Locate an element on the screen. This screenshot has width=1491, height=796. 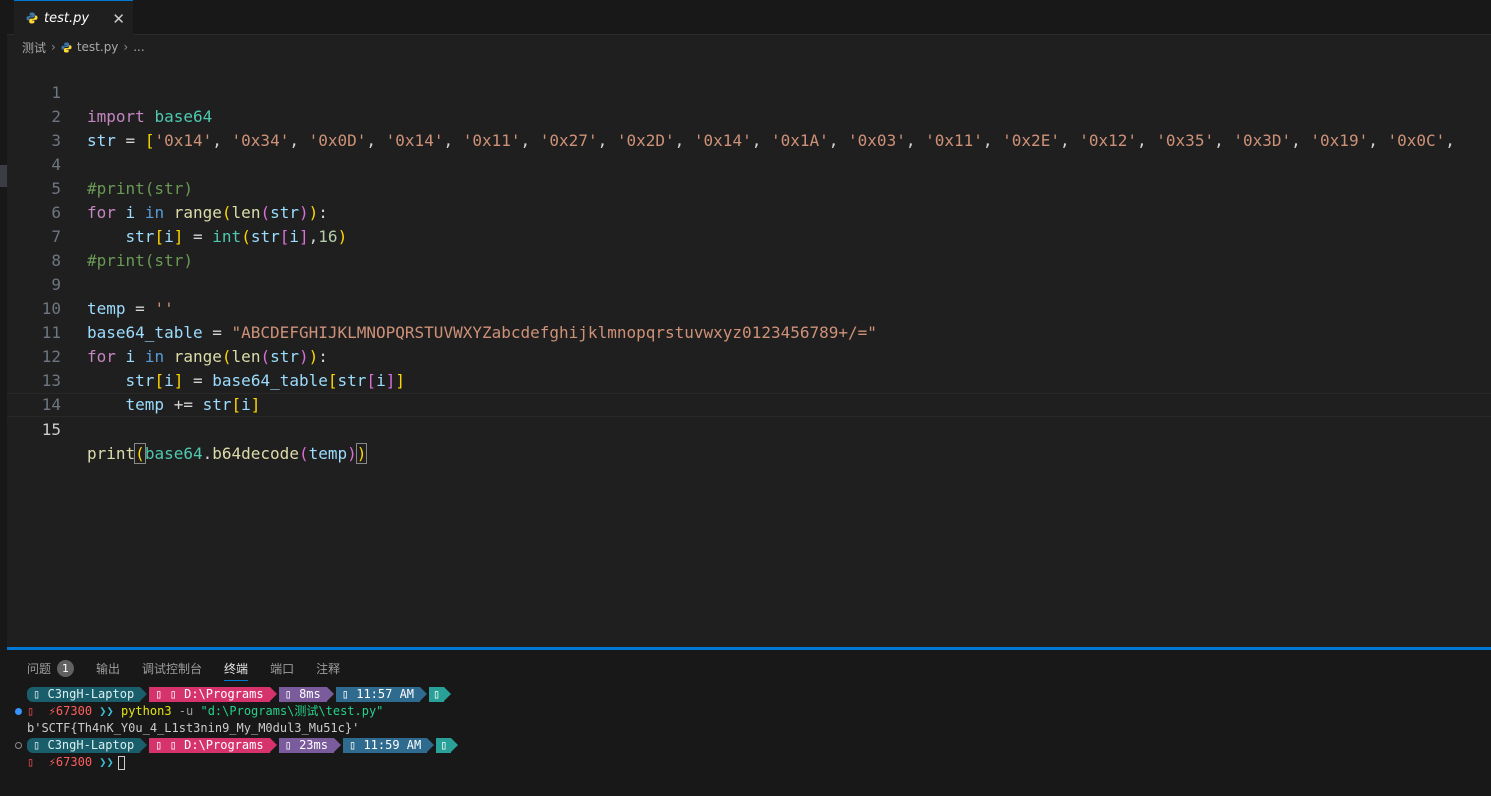
tab-test-py: test.py ✕ is located at coordinates (73, 17).